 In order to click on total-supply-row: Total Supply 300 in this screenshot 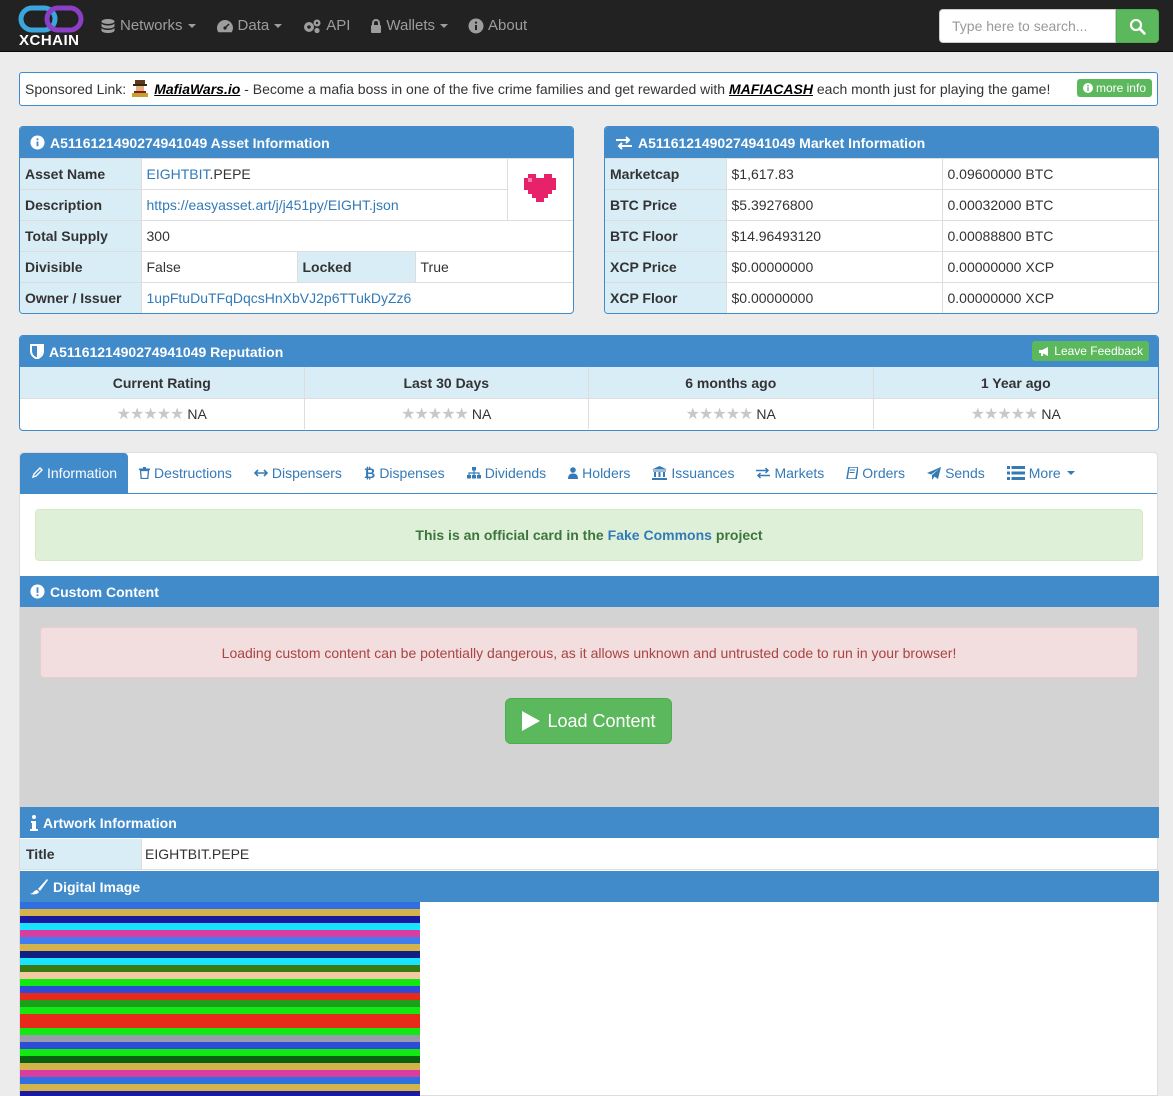, I will do `click(296, 236)`.